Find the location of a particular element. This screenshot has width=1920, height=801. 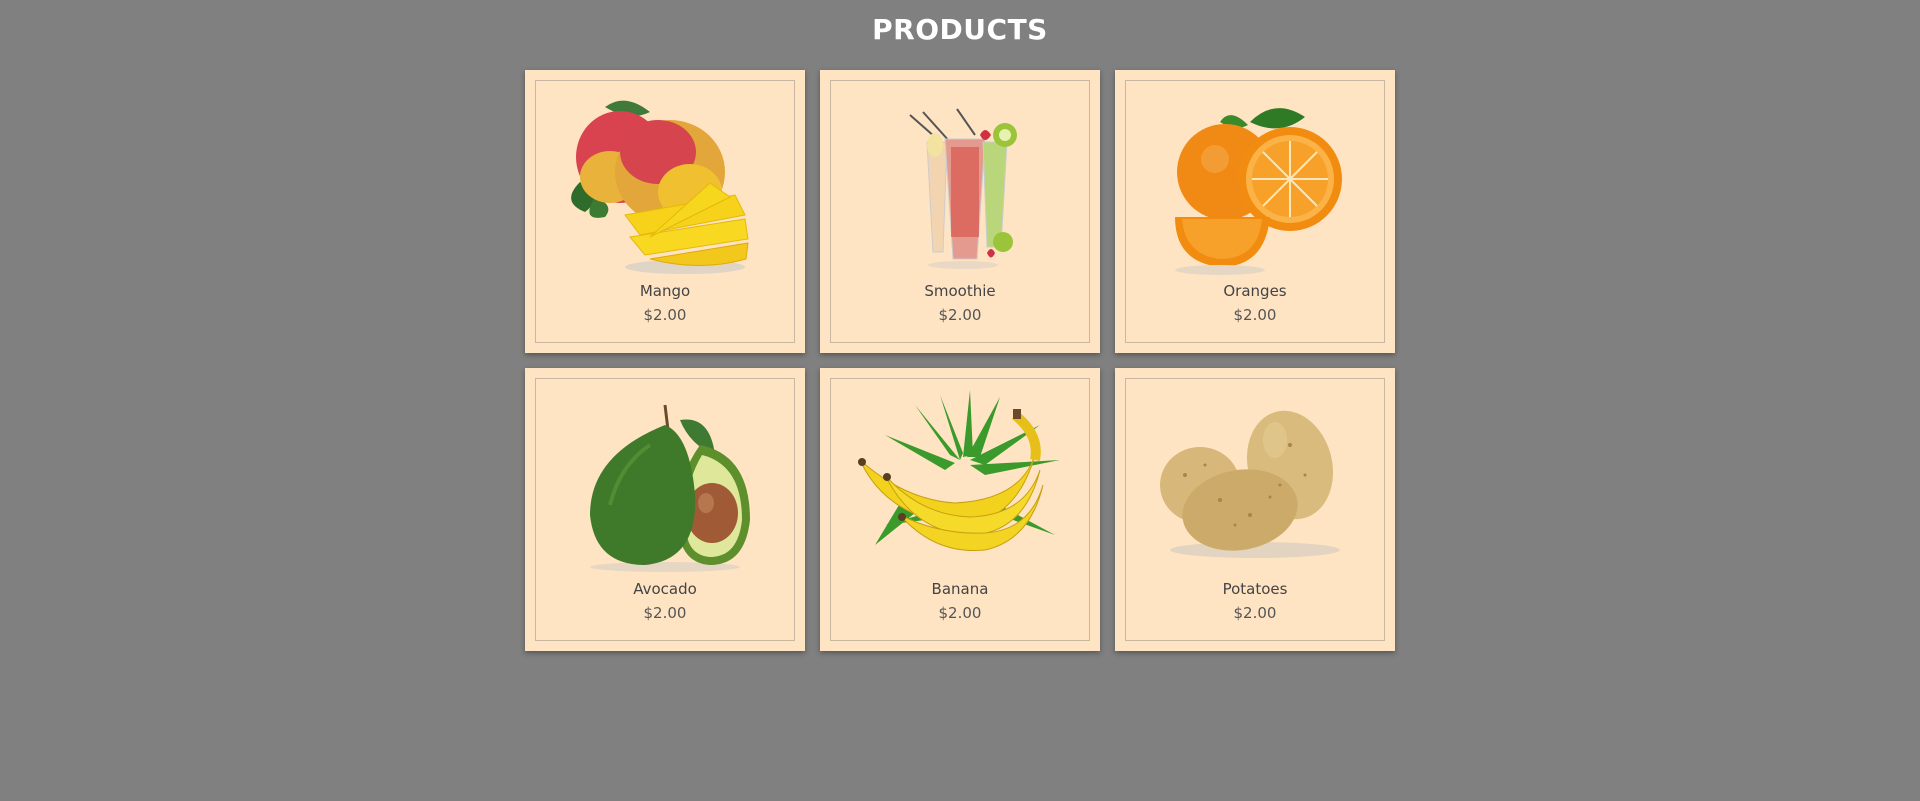

avocado-image is located at coordinates (670, 488).